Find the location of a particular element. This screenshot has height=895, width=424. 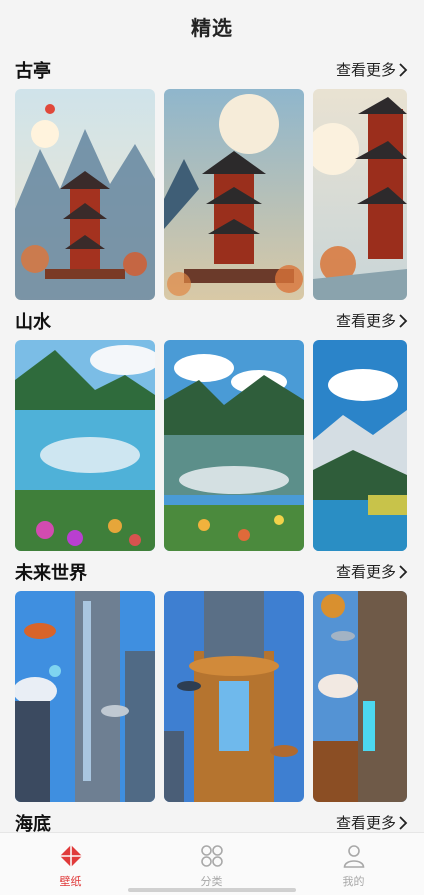

section-title: 山水 is located at coordinates (33, 322).